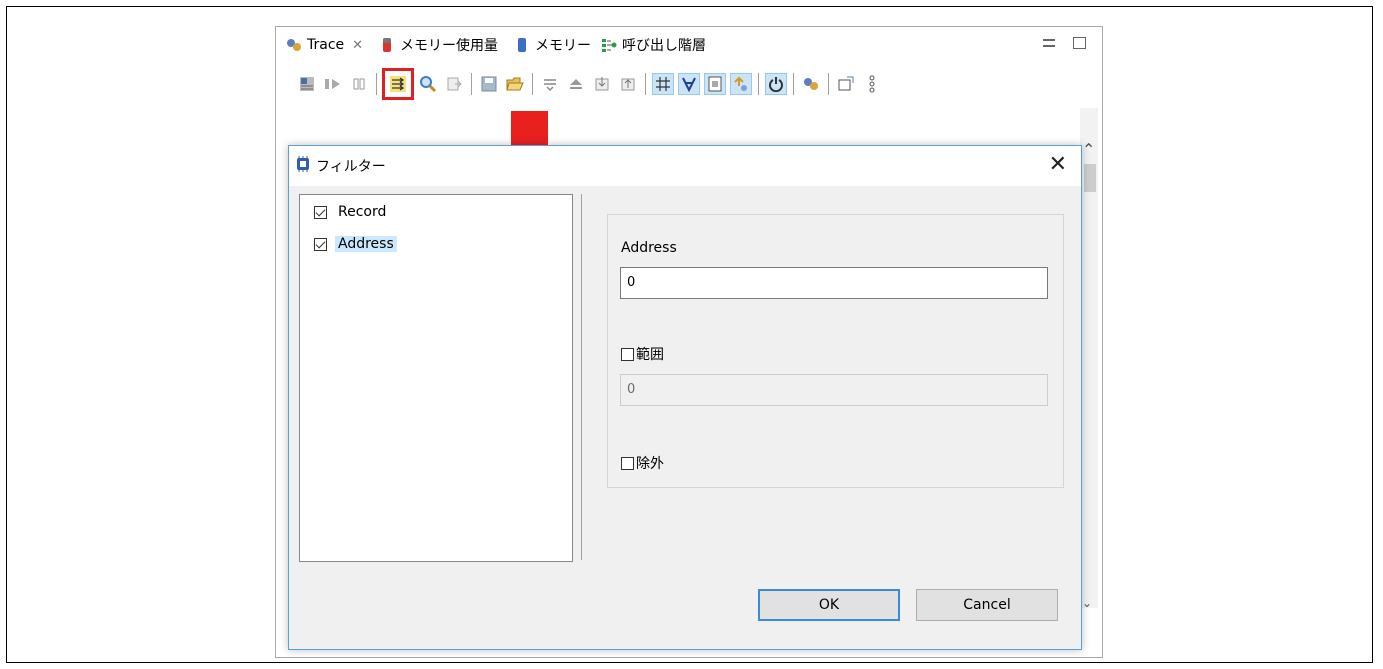 The image size is (1383, 669). Describe the element at coordinates (627, 463) in the screenshot. I see `exclude-checkbox` at that location.